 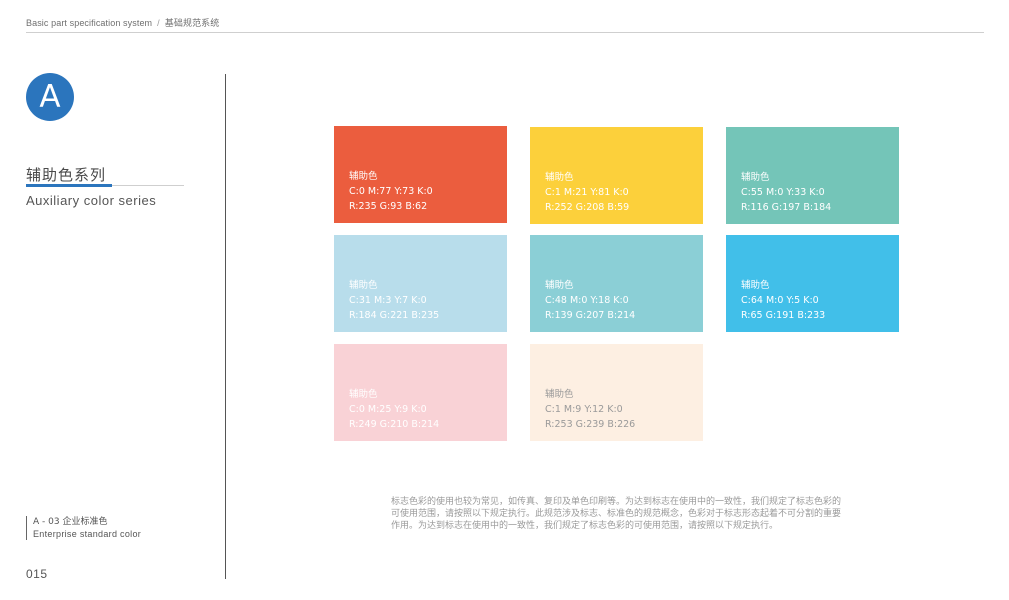 What do you see at coordinates (783, 192) in the screenshot?
I see `swatch-cmyk: C:55 M:0 Y:33 K:0` at bounding box center [783, 192].